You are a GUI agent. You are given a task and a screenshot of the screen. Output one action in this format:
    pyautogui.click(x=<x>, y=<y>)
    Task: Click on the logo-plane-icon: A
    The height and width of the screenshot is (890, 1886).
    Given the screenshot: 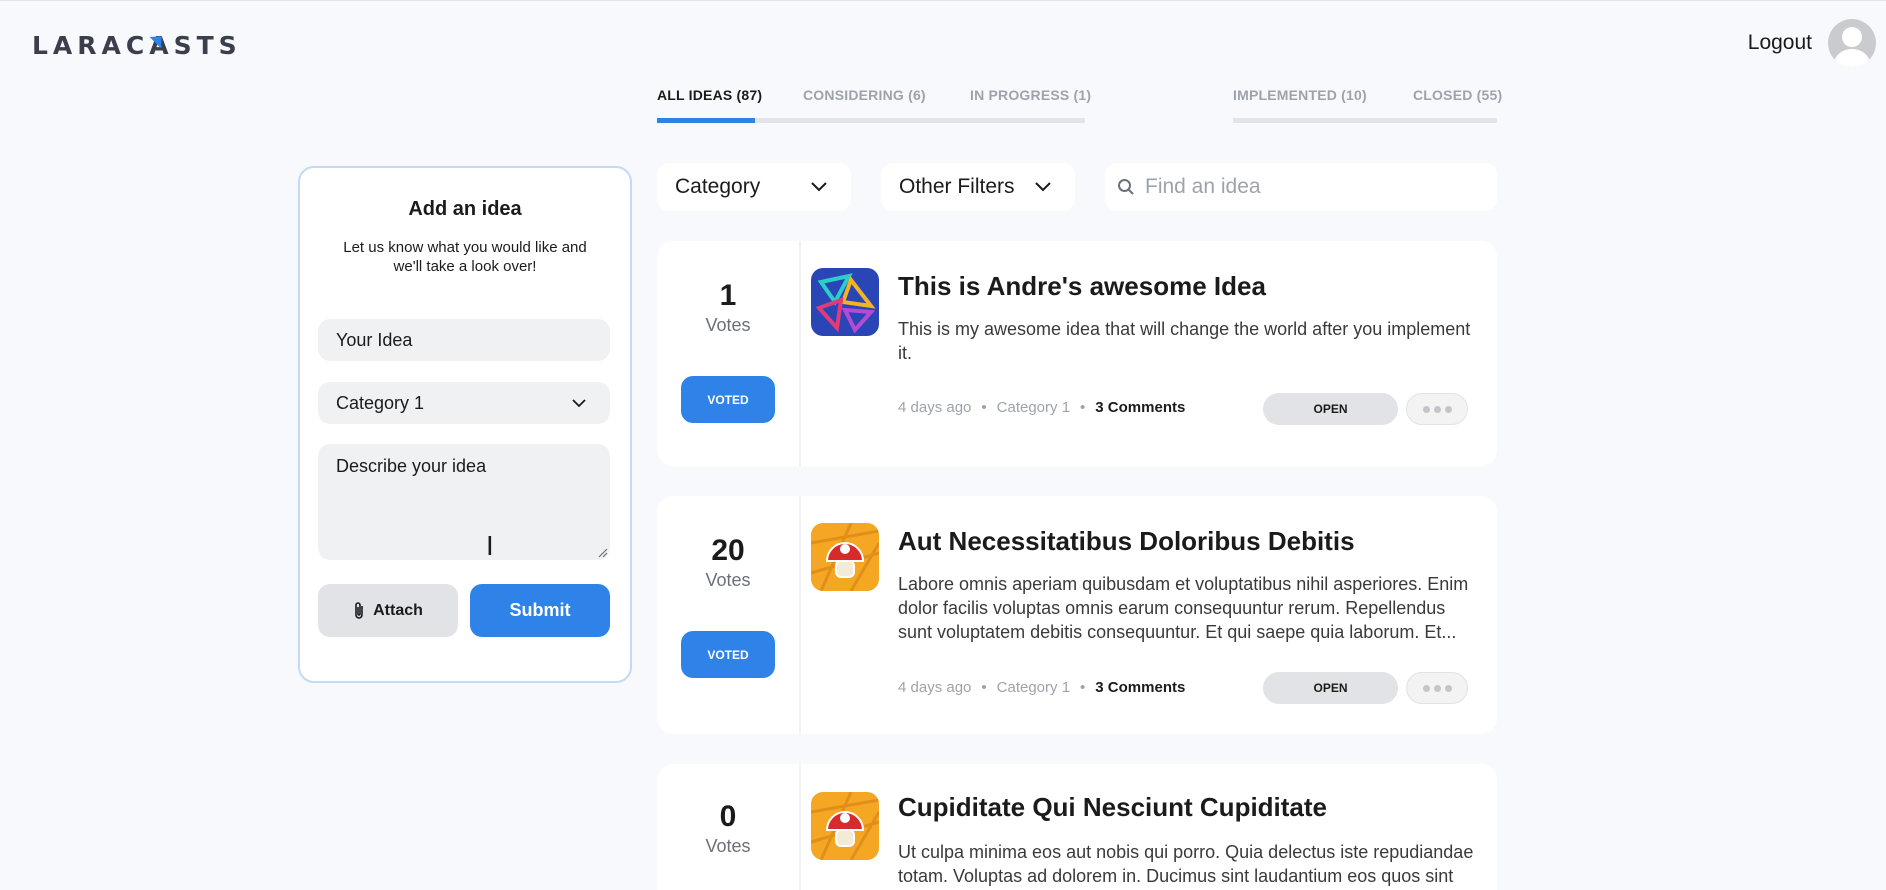 What is the action you would take?
    pyautogui.click(x=161, y=42)
    